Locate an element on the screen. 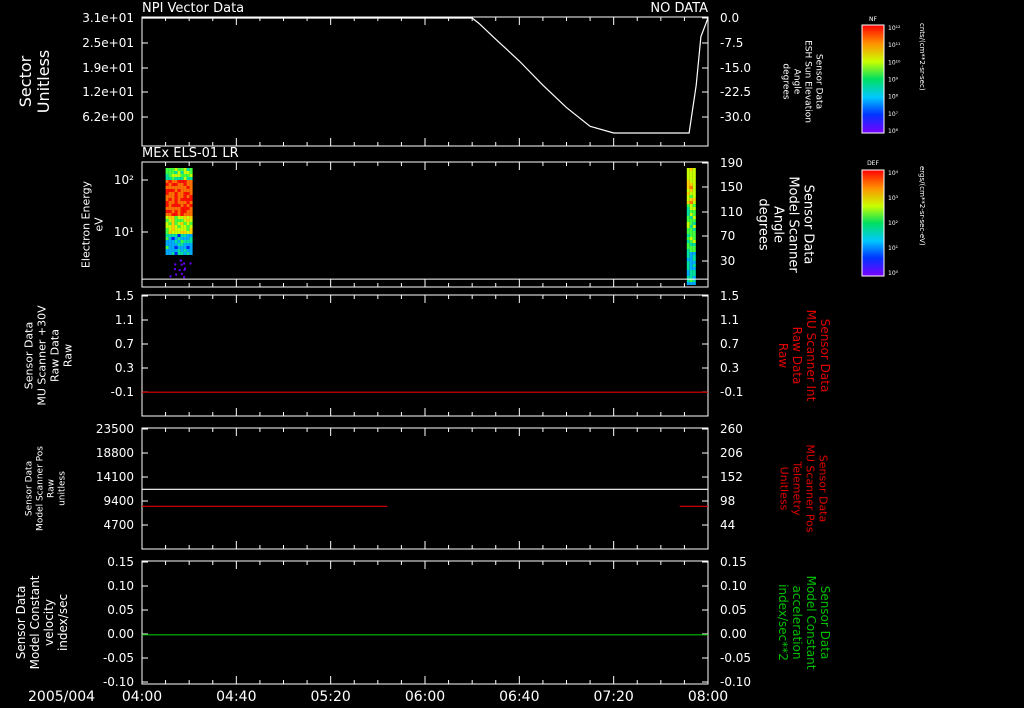 The image size is (1024, 708). left-tick-label: 1.5 is located at coordinates (124, 296).